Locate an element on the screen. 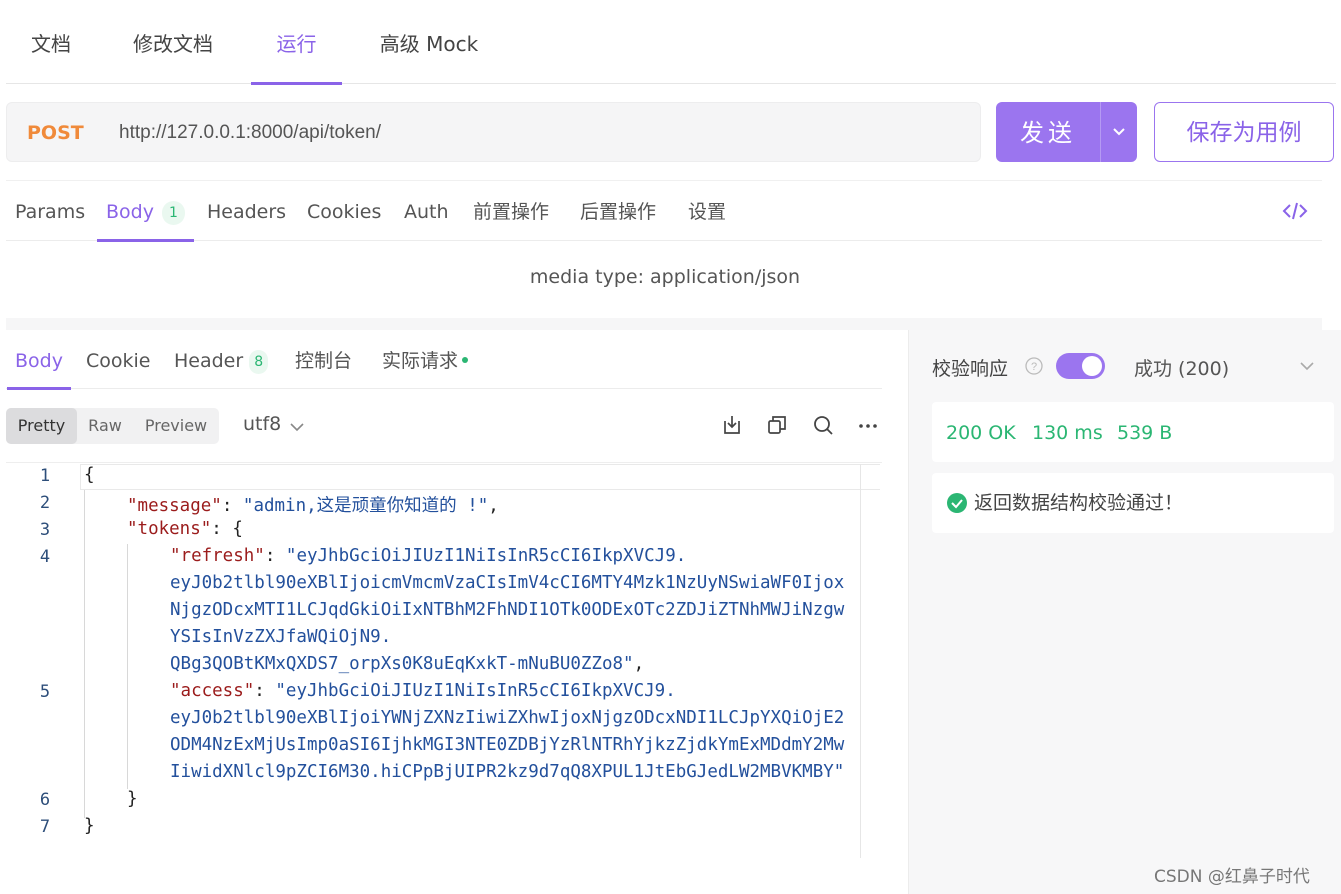  send-button: 发送 is located at coordinates (1066, 132).